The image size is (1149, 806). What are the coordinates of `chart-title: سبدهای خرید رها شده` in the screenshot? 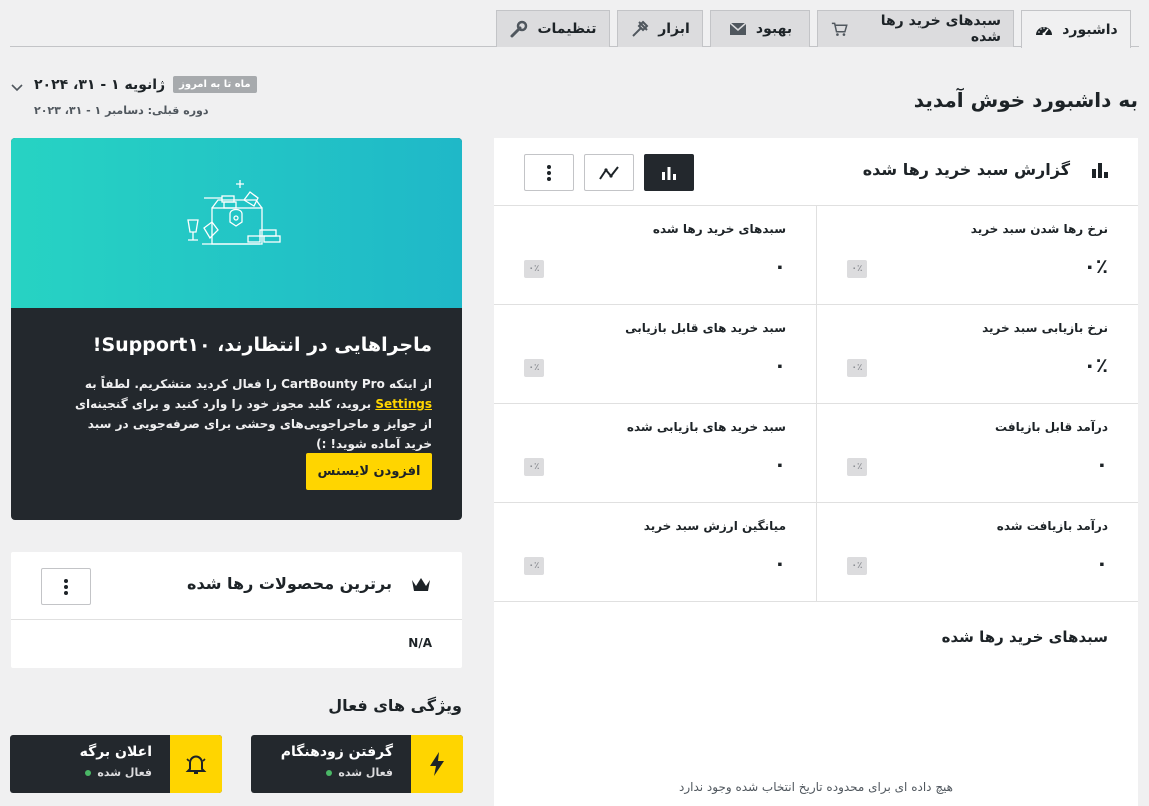 It's located at (1024, 637).